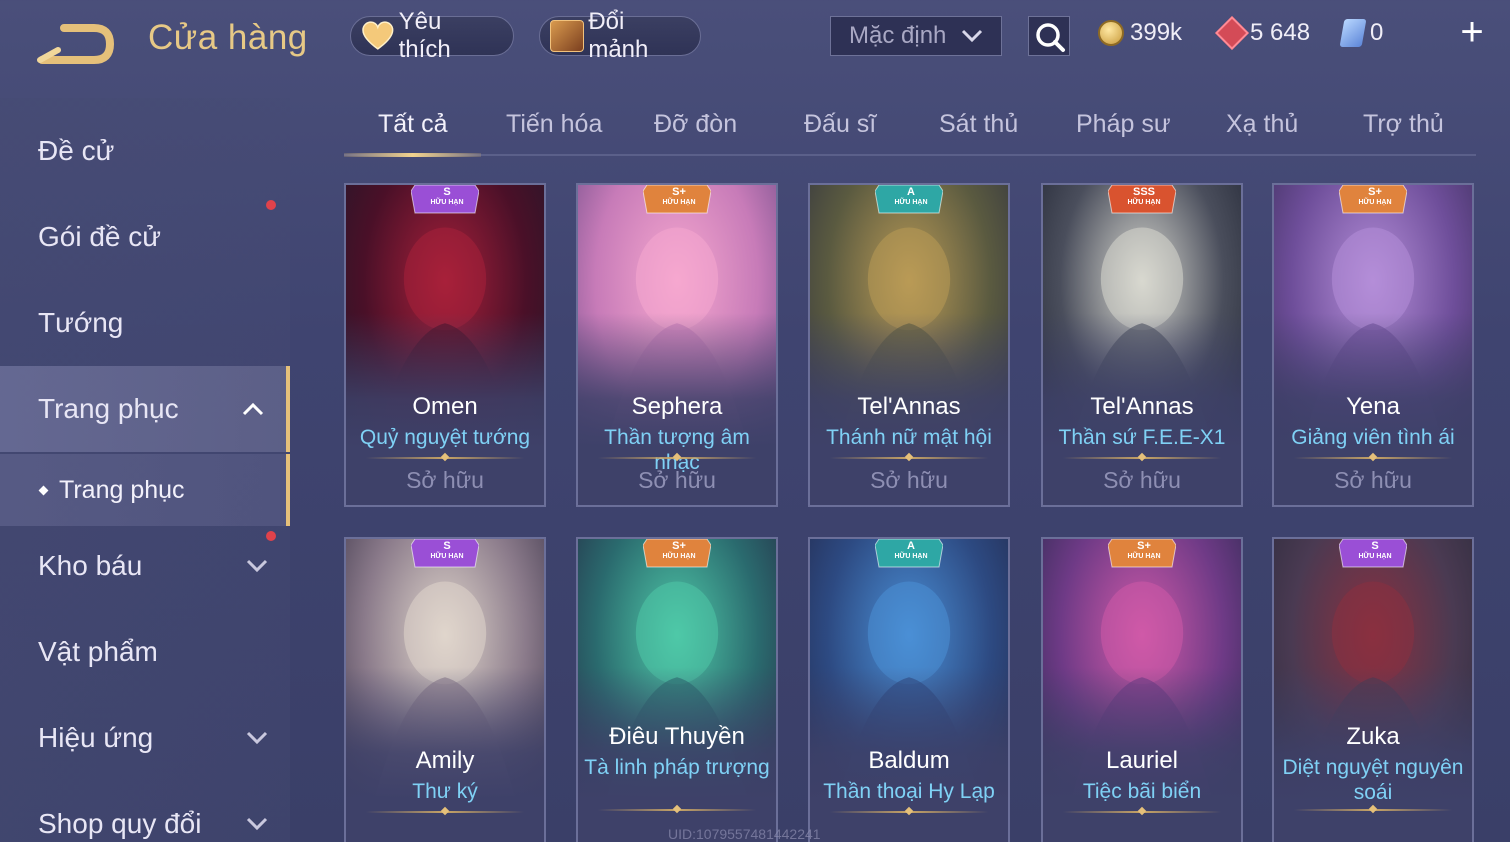 The image size is (1510, 842). What do you see at coordinates (1403, 124) in the screenshot?
I see `tab-support: Trợ thủ` at bounding box center [1403, 124].